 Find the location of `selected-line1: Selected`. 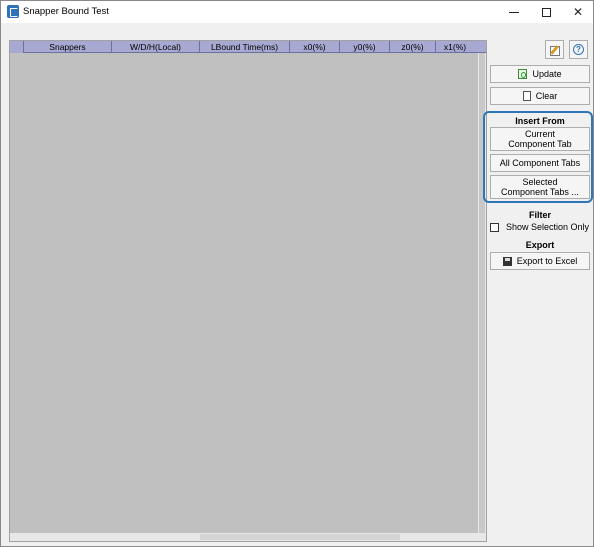

selected-line1: Selected is located at coordinates (540, 182).